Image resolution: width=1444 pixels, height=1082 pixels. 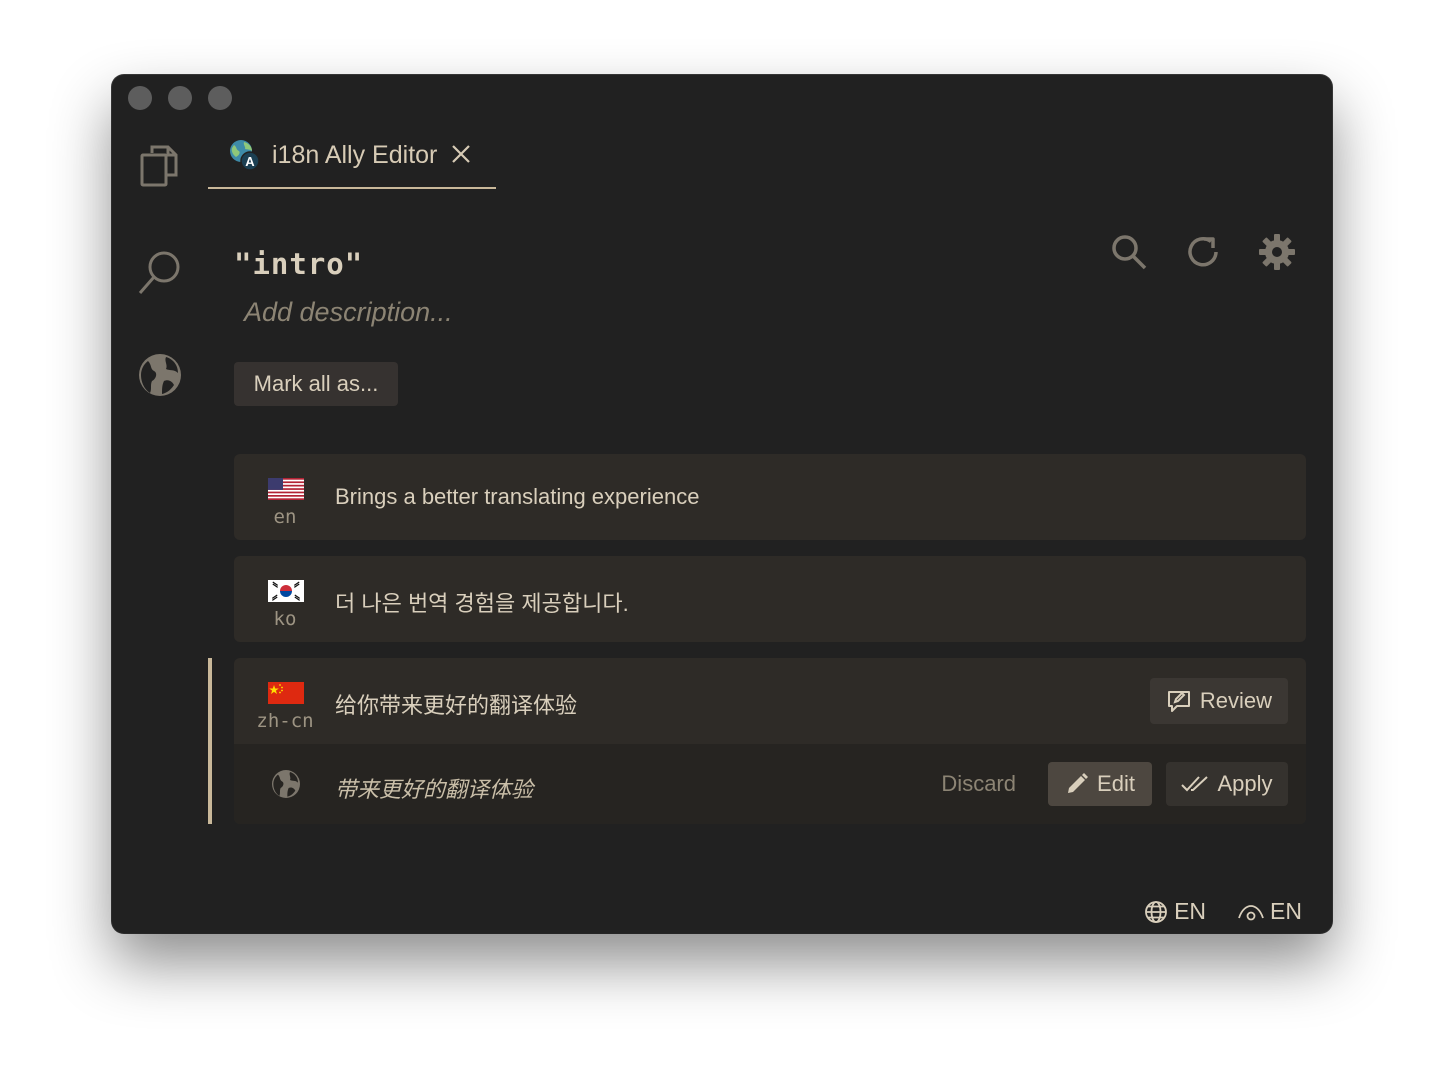 What do you see at coordinates (285, 721) in the screenshot?
I see `locale-label: zh-cn` at bounding box center [285, 721].